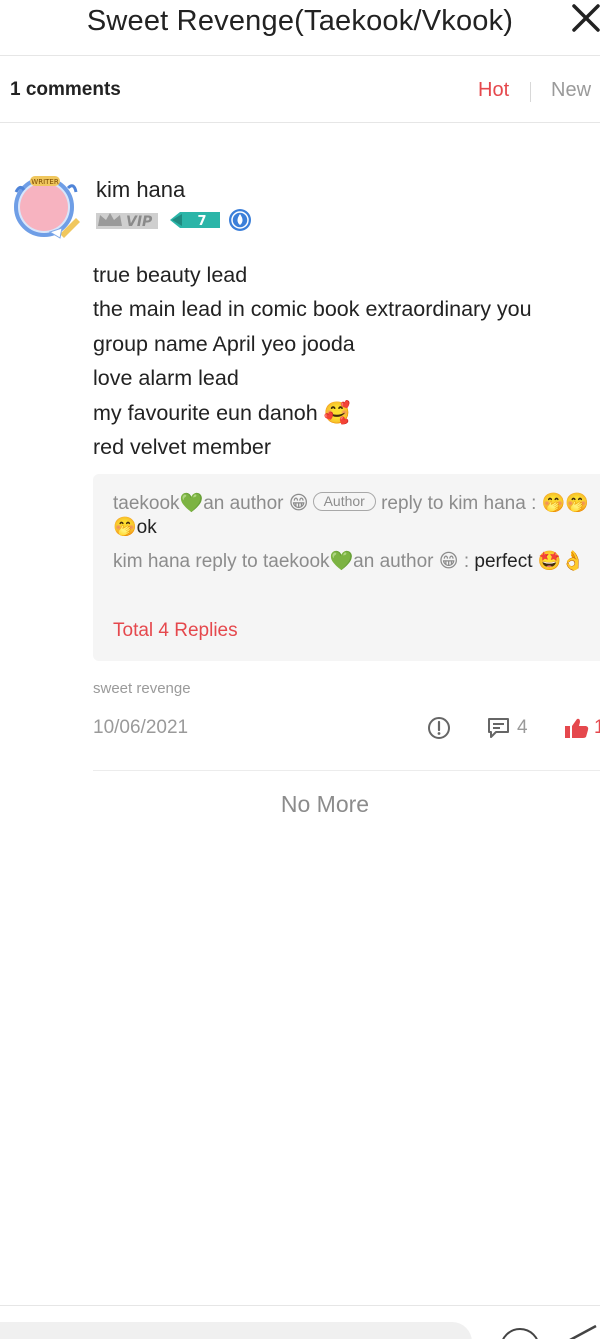  I want to click on close-icon, so click(585, 19).